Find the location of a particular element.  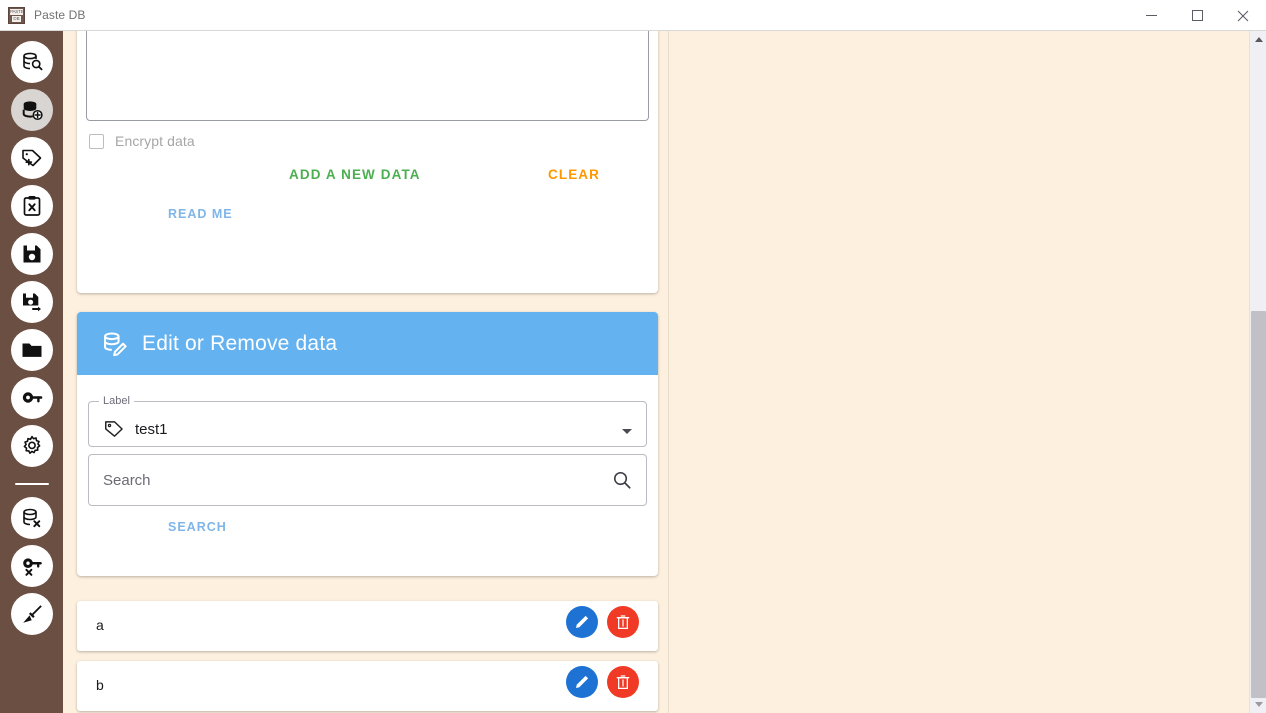

tag-add-icon is located at coordinates (31, 158).